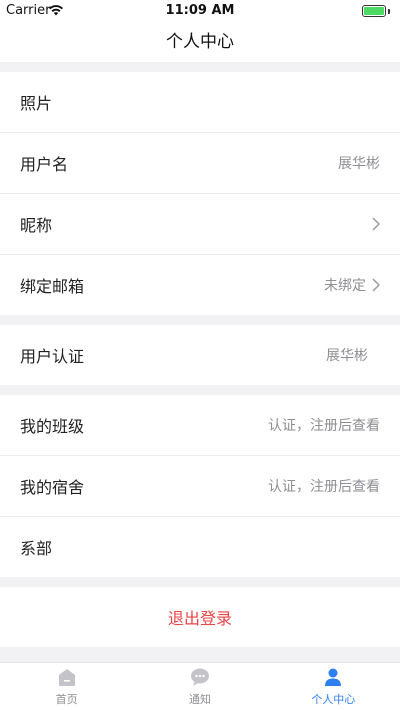  I want to click on status-bar: Carrier 11:09 AM, so click(200, 11).